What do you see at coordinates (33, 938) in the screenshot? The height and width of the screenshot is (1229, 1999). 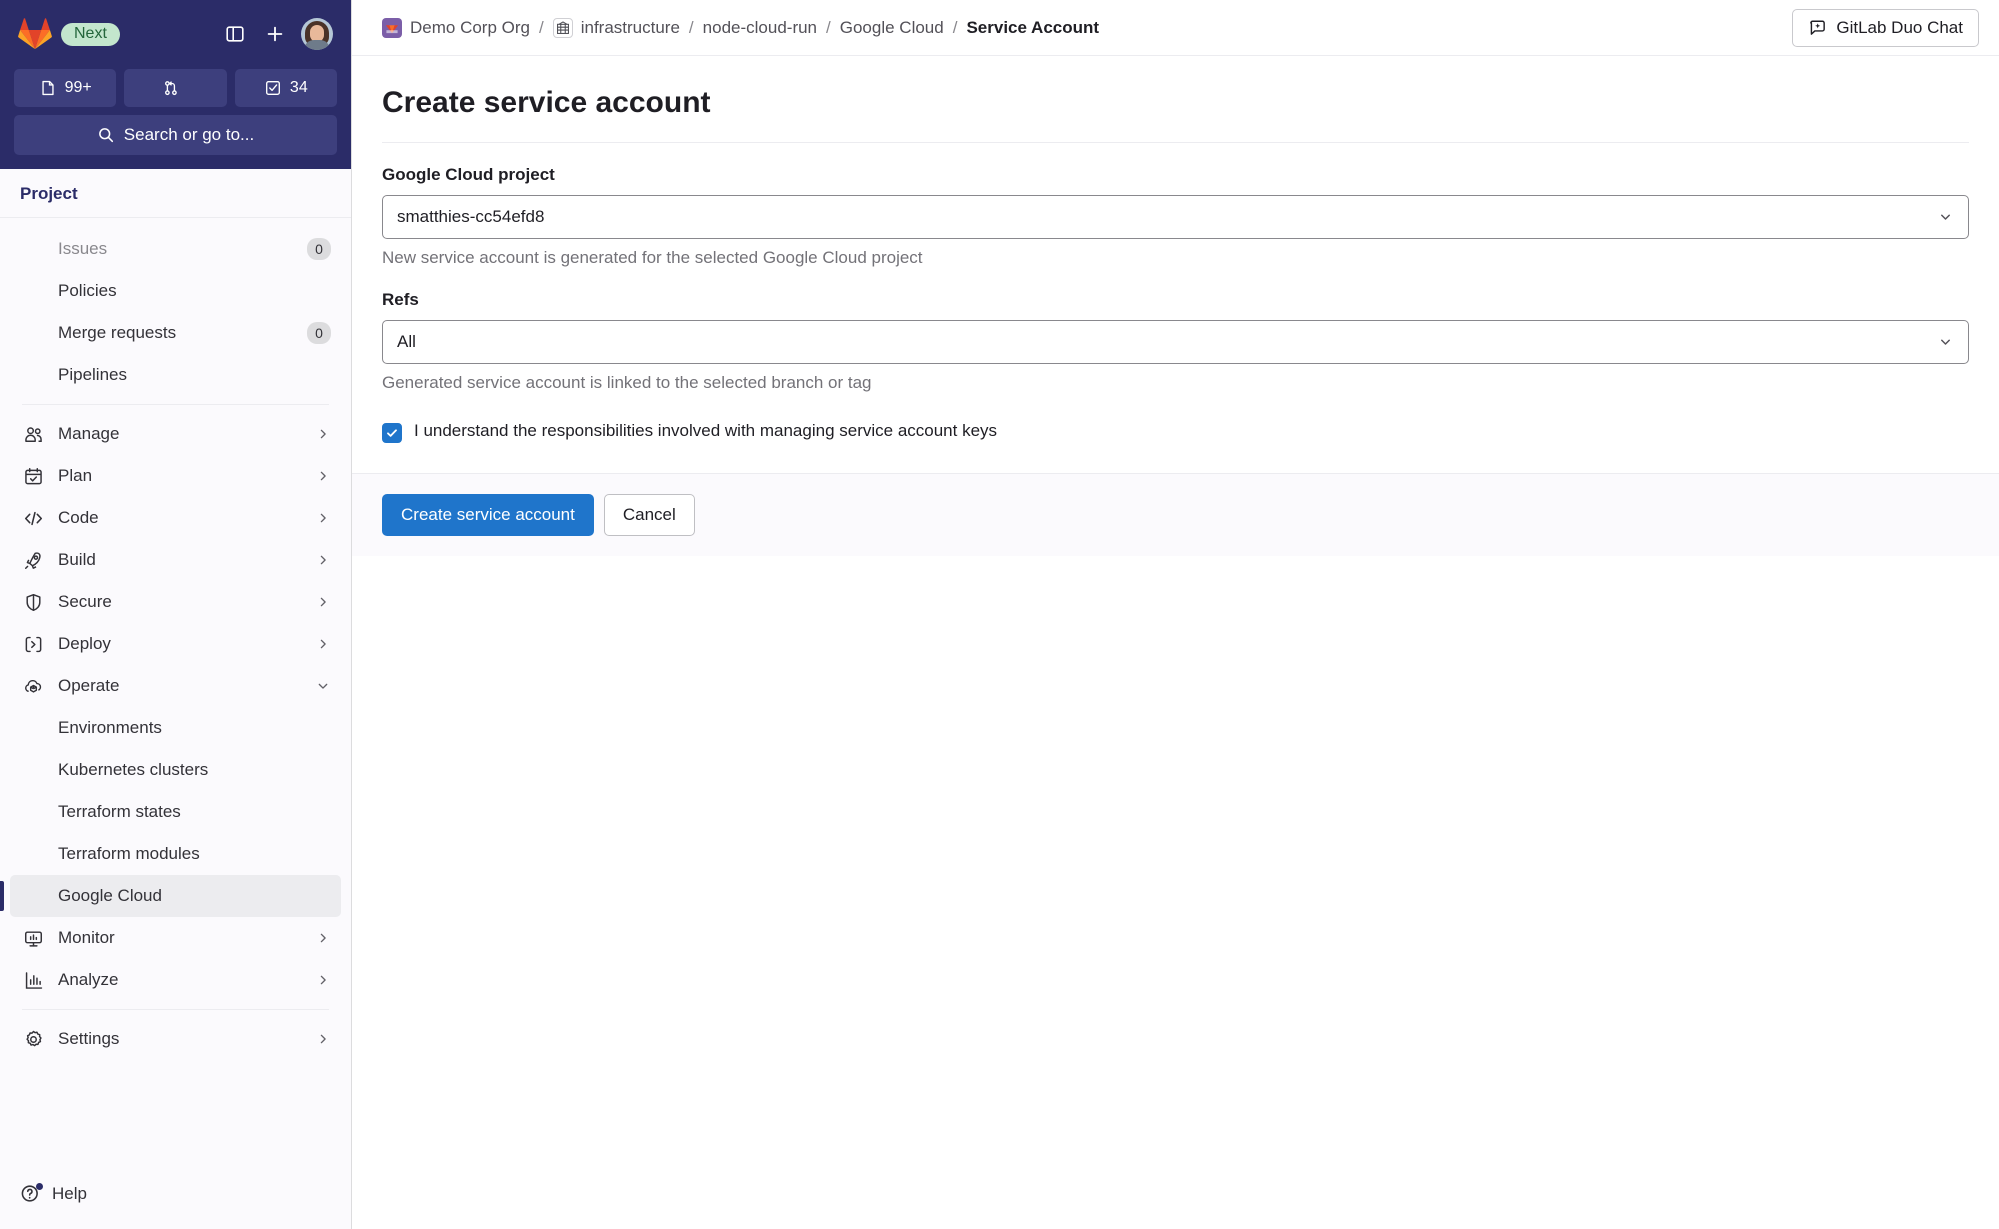 I see `monitor-icon` at bounding box center [33, 938].